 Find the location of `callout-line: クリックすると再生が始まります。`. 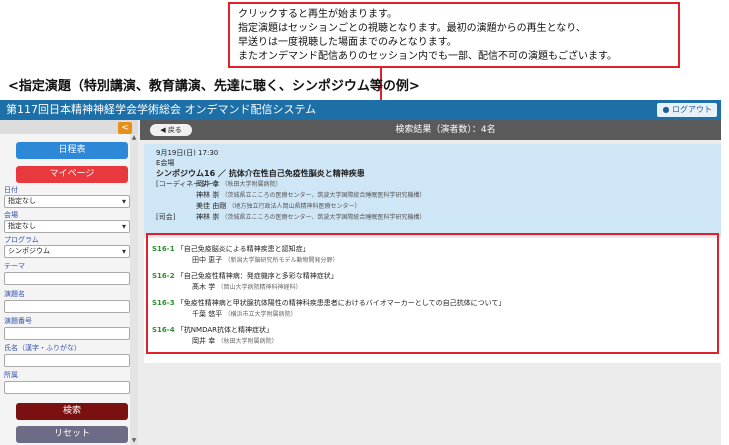

callout-line: クリックすると再生が始まります。 is located at coordinates (317, 14).